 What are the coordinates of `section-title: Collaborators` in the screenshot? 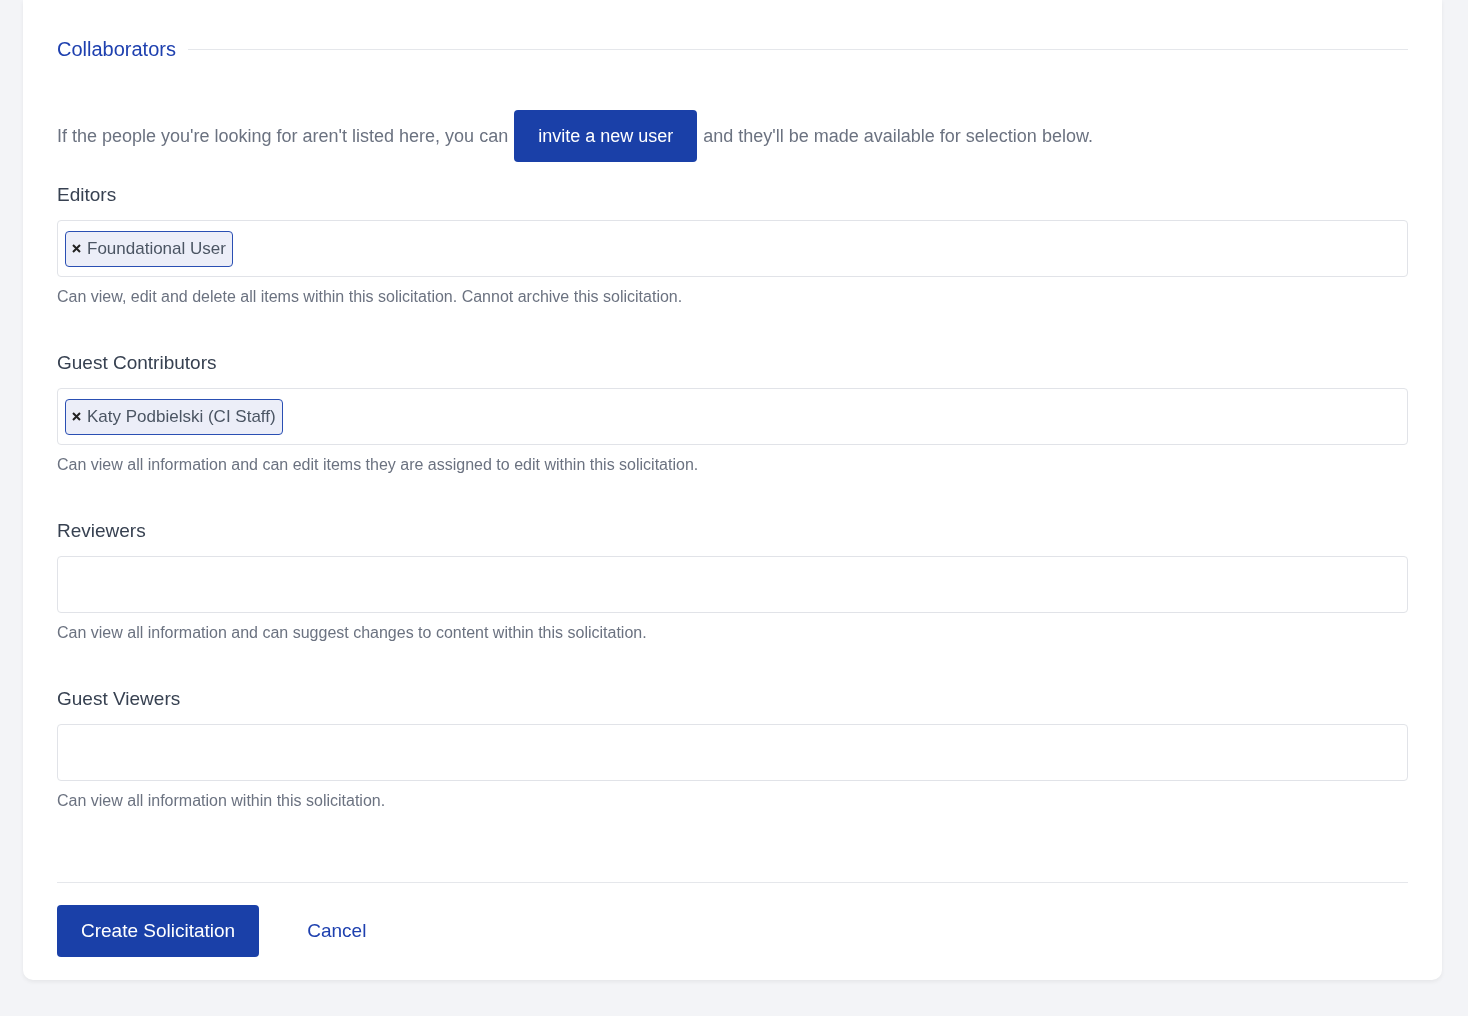 It's located at (116, 49).